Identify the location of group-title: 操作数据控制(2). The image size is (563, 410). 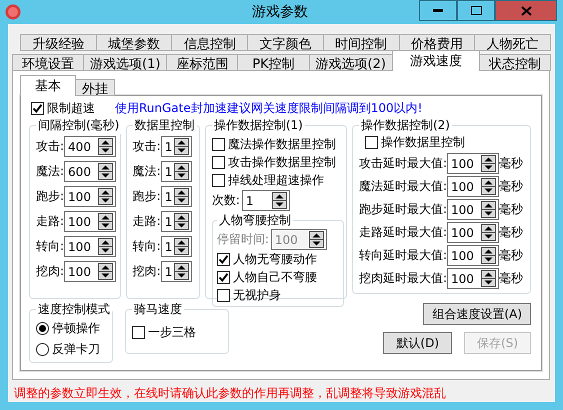
(405, 125).